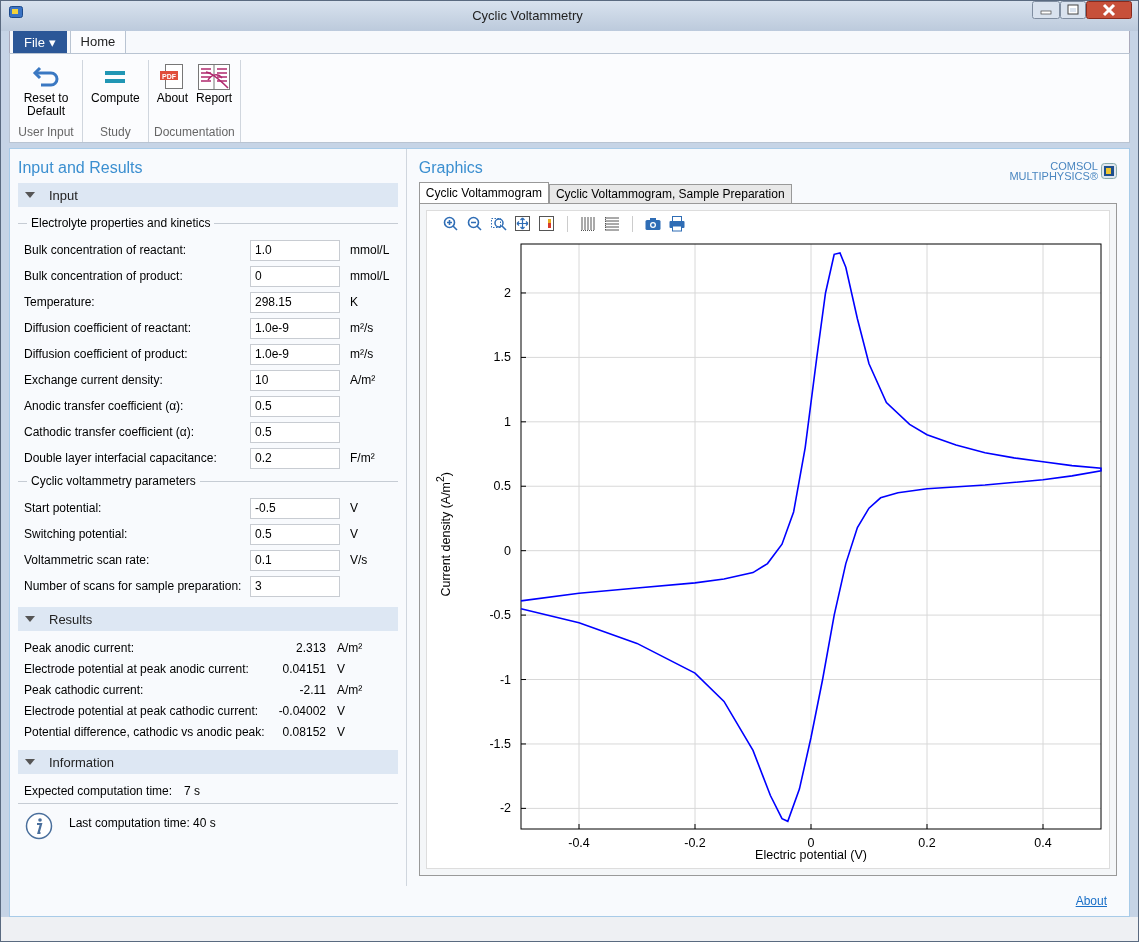 This screenshot has height=942, width=1139. What do you see at coordinates (301, 710) in the screenshot?
I see `result-value: -0.04002` at bounding box center [301, 710].